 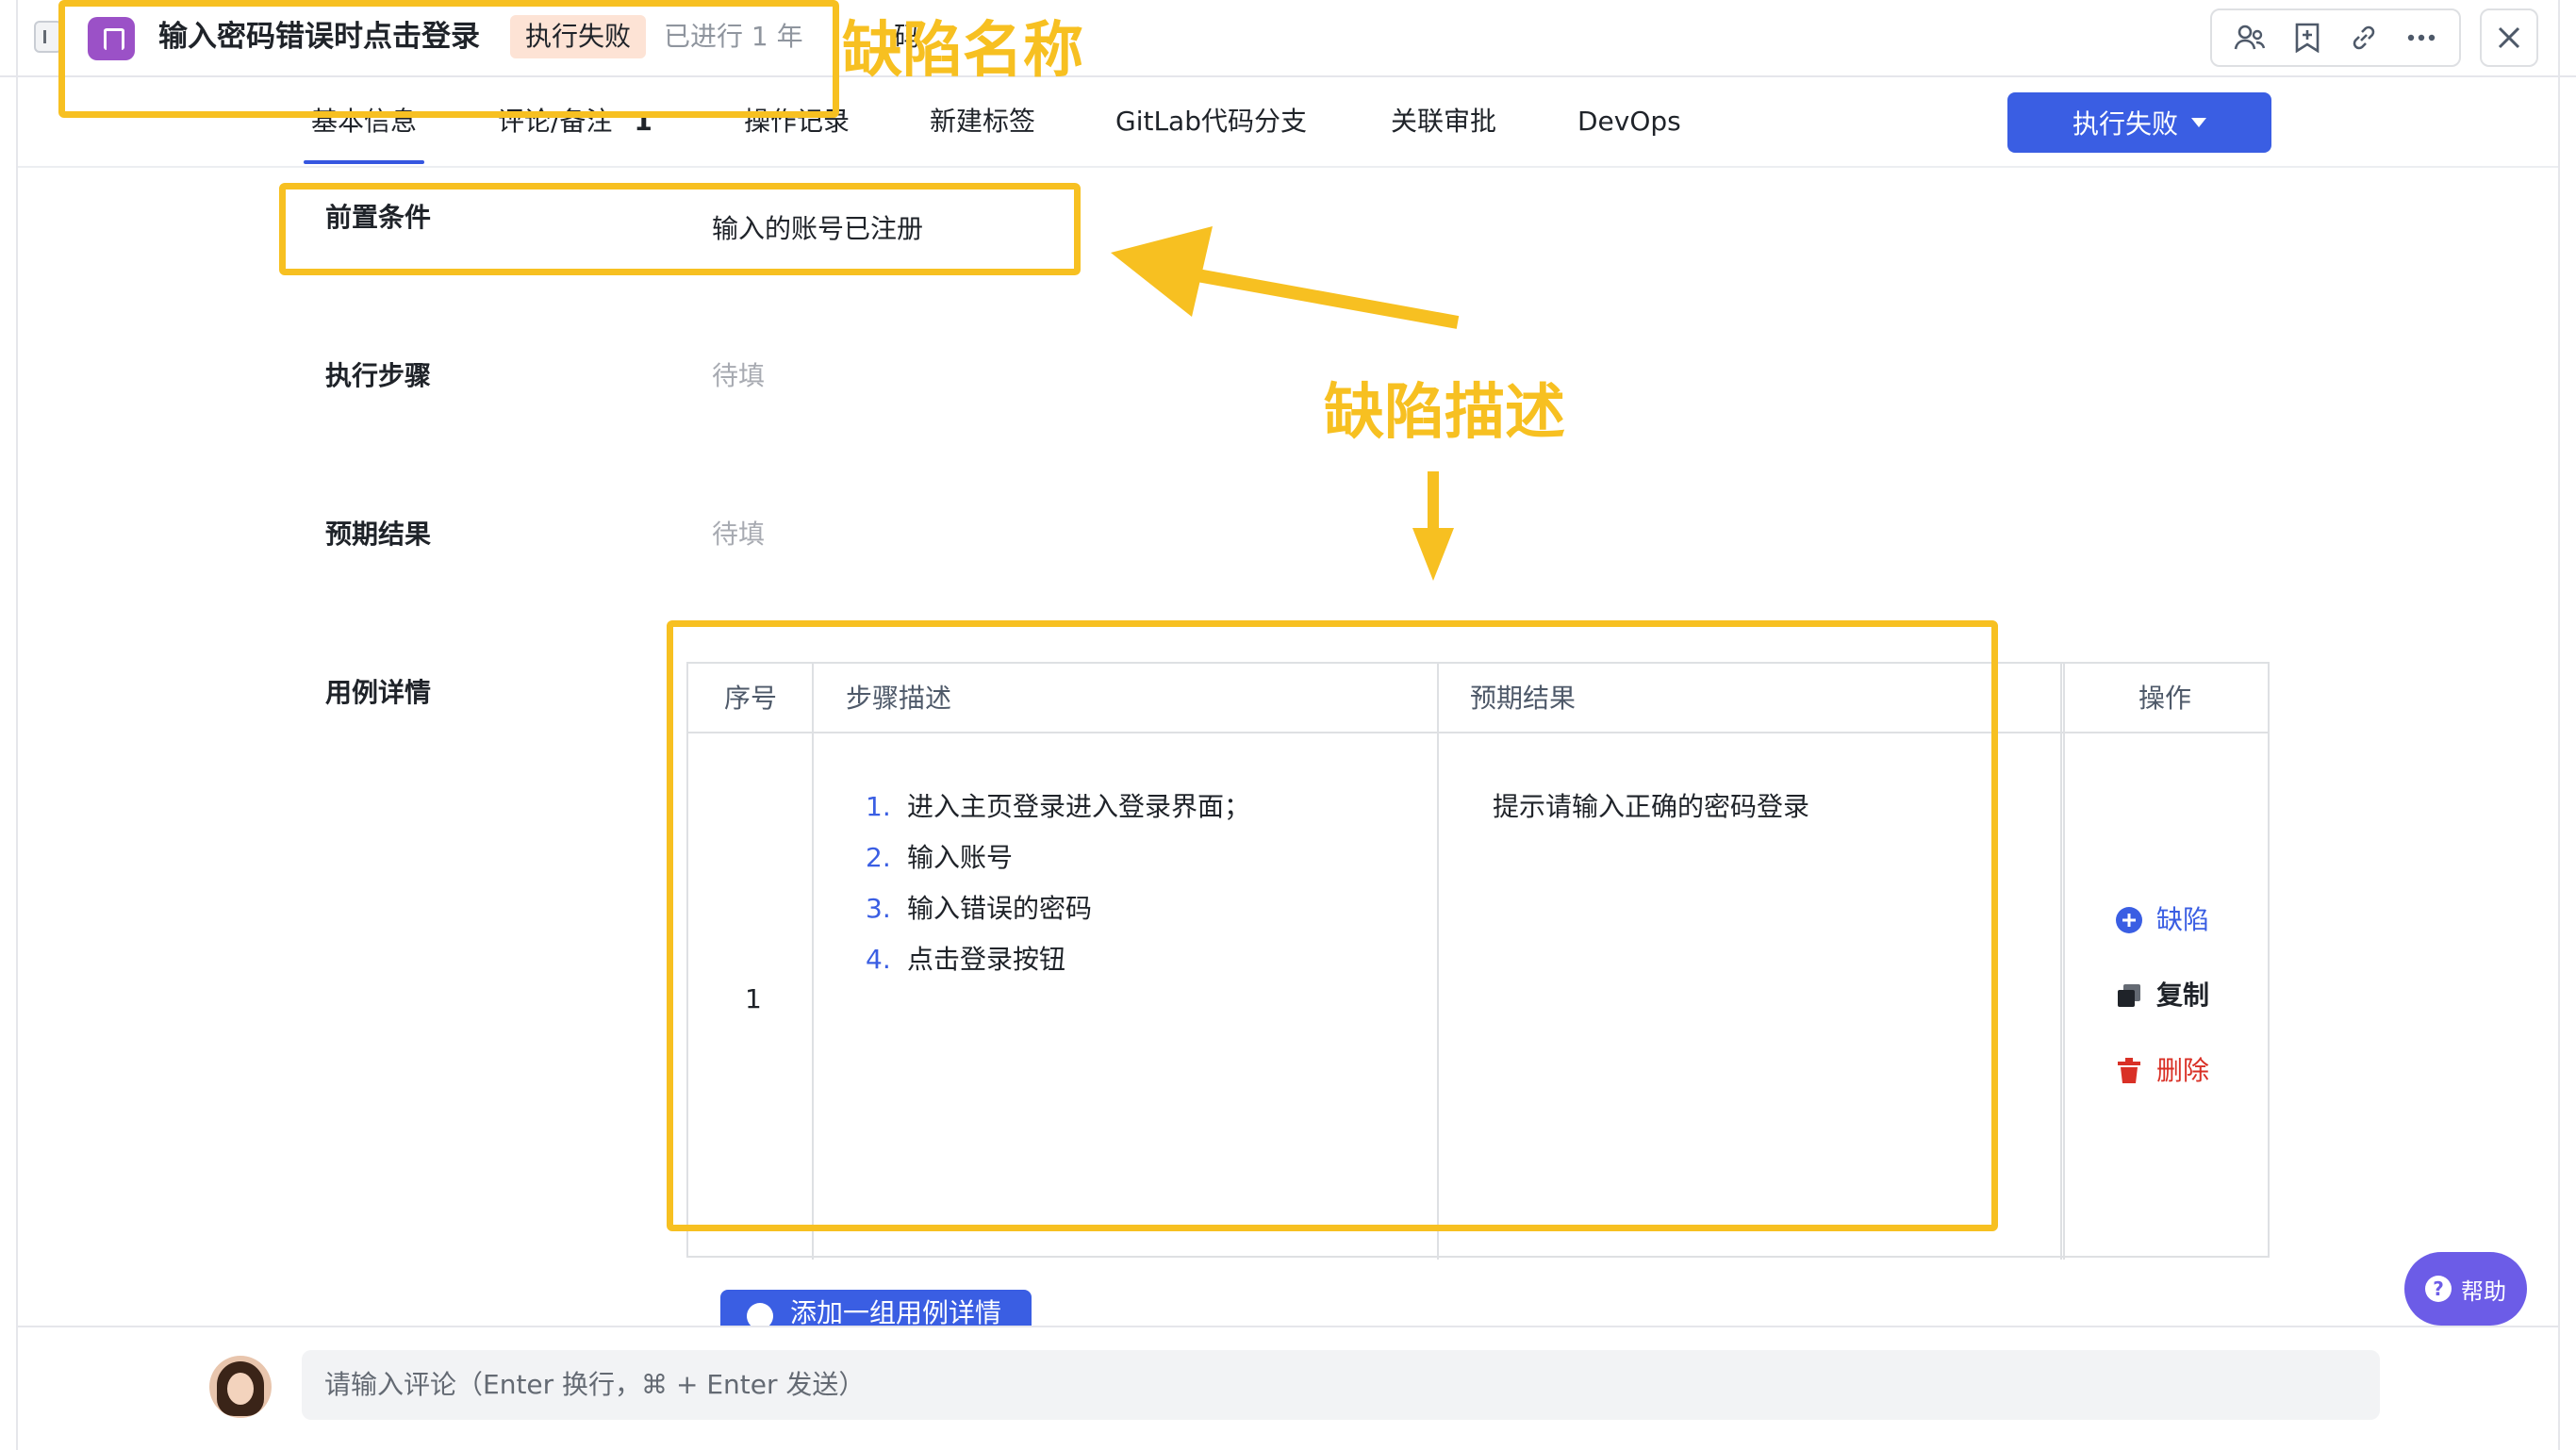 What do you see at coordinates (2183, 920) in the screenshot?
I see `add-defect-label: 缺陷` at bounding box center [2183, 920].